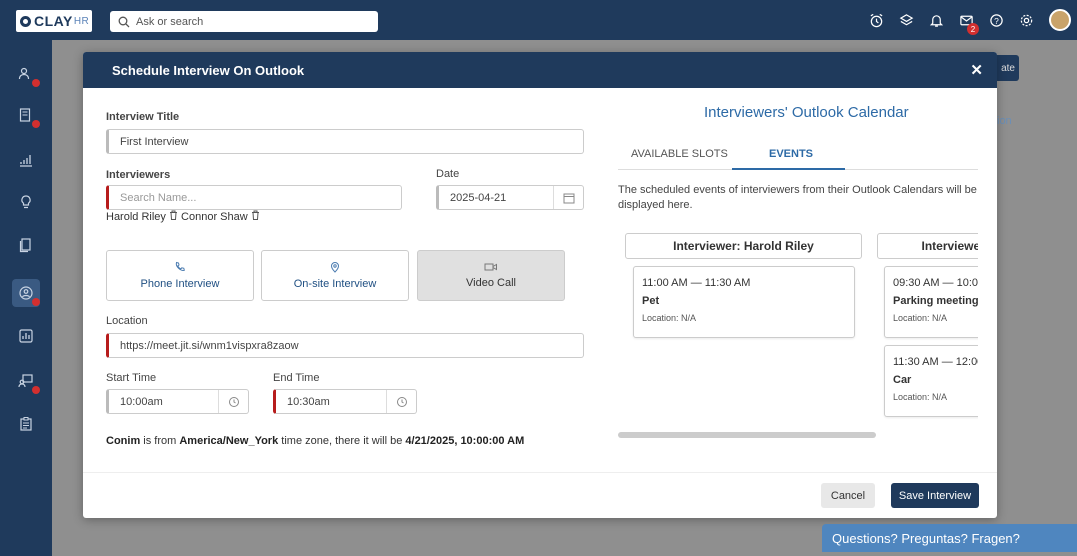 The width and height of the screenshot is (1077, 556). Describe the element at coordinates (209, 345) in the screenshot. I see `location-value: https://meet.jit.si/wnm1vispxra8zaow` at that location.